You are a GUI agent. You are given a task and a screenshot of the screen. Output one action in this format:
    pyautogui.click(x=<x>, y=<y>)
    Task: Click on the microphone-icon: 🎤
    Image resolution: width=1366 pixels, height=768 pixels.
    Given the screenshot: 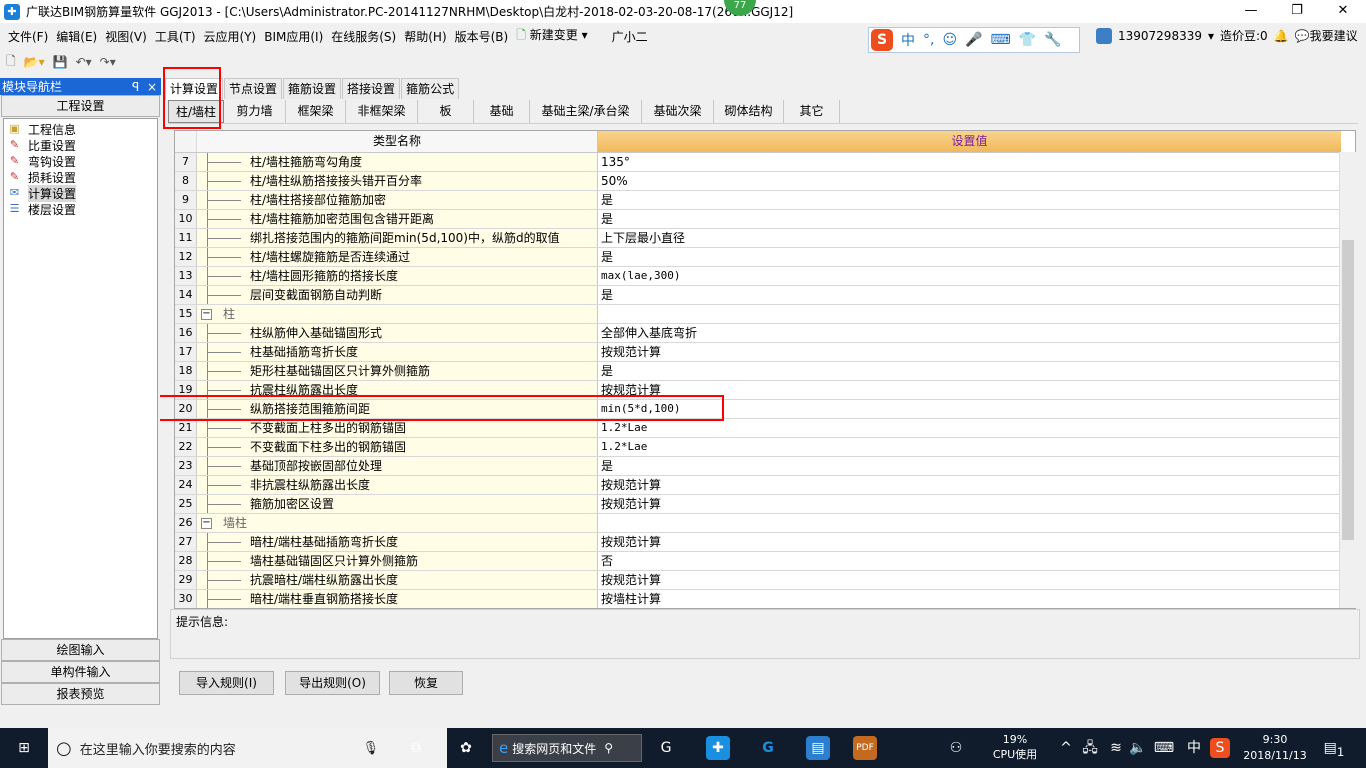 What is the action you would take?
    pyautogui.click(x=973, y=40)
    